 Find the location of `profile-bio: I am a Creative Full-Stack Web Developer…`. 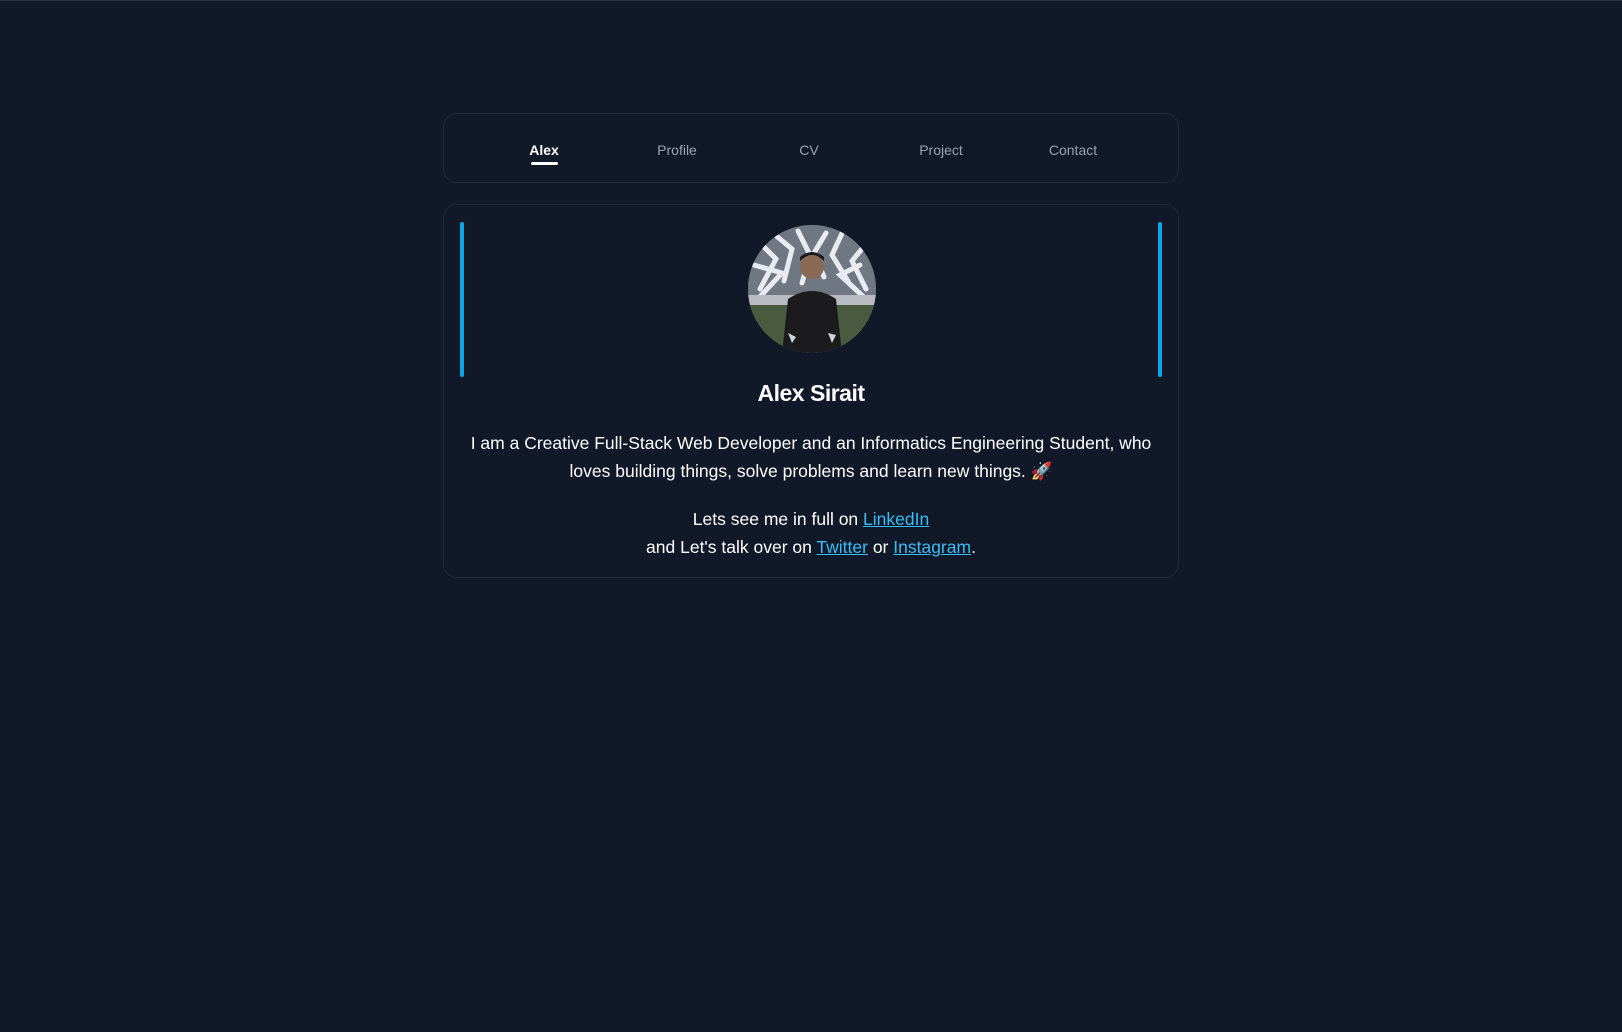

profile-bio: I am a Creative Full-Stack Web Developer… is located at coordinates (811, 457).